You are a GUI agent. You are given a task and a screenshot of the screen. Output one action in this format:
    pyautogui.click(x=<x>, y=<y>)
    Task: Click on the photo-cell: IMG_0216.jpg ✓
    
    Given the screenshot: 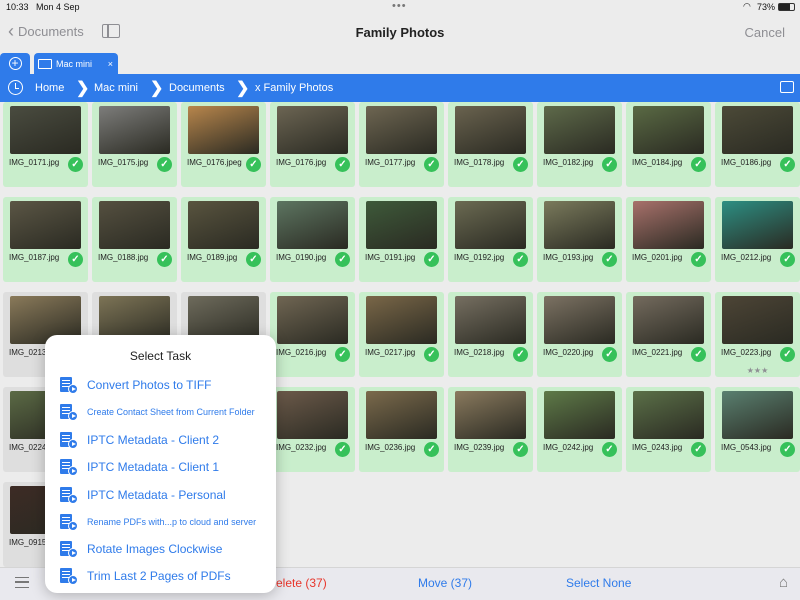 What is the action you would take?
    pyautogui.click(x=312, y=334)
    